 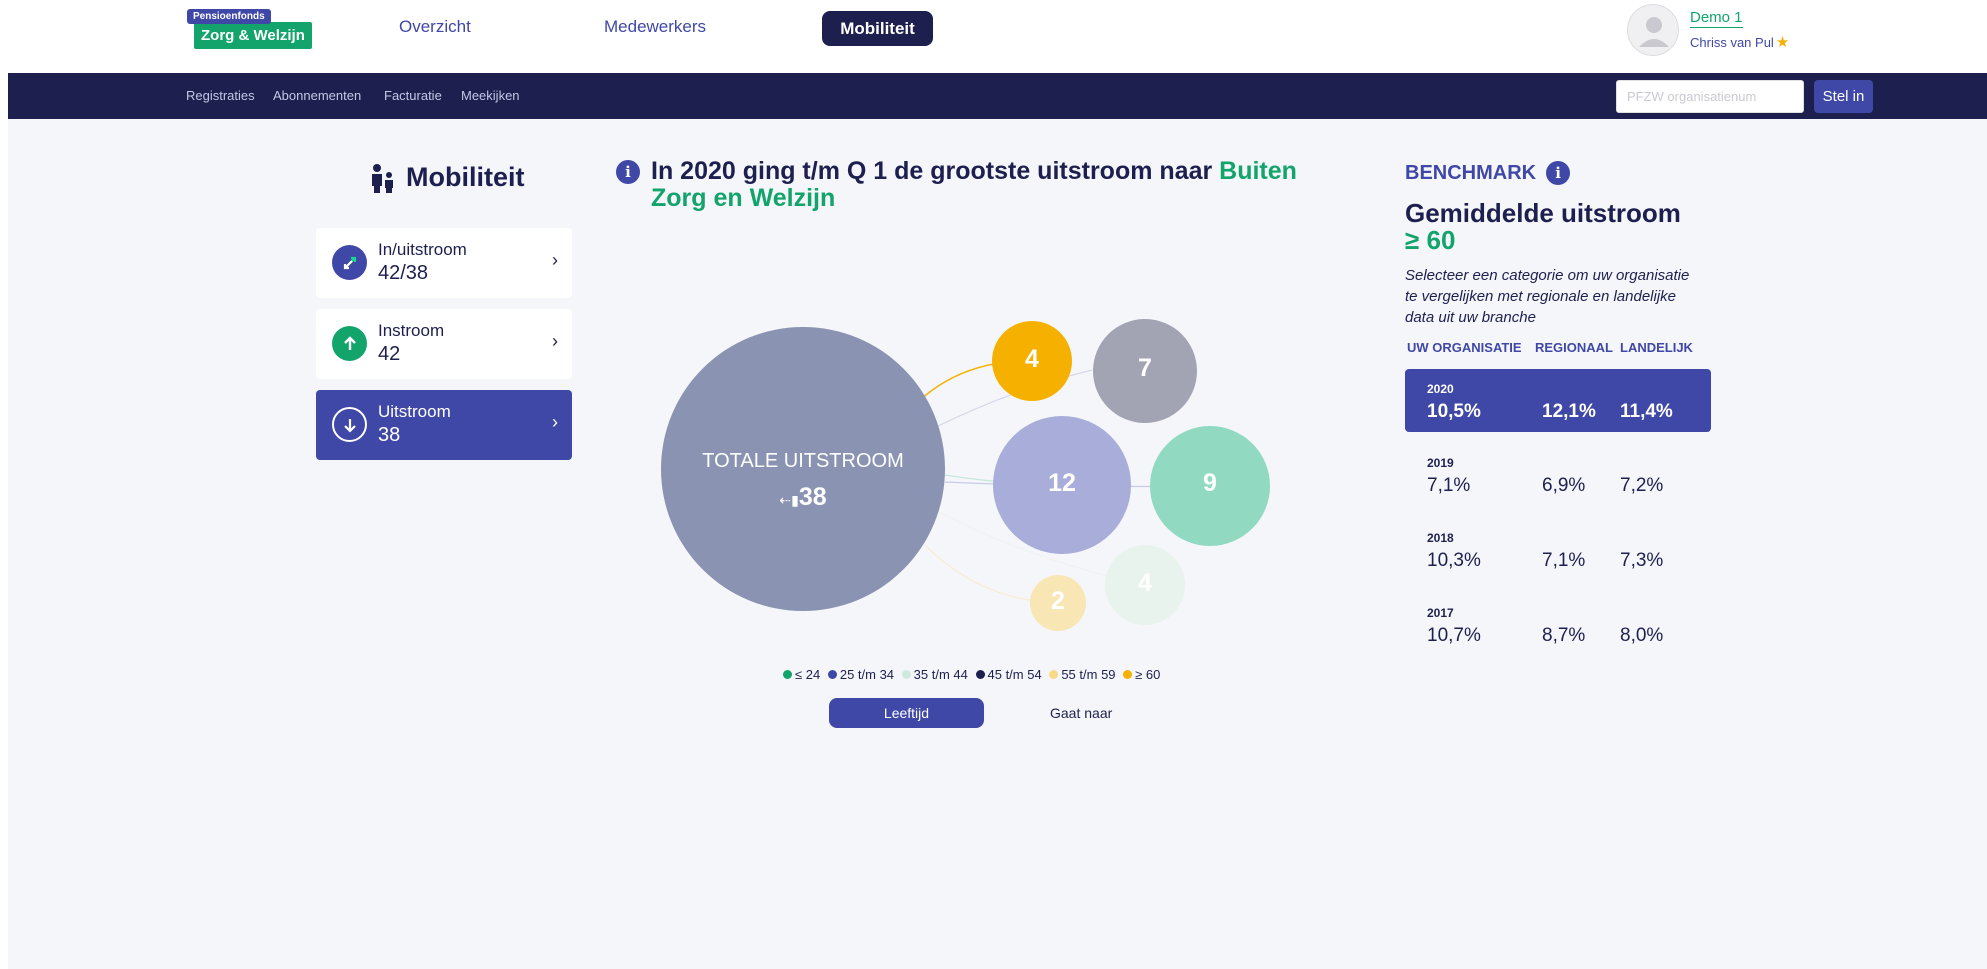 I want to click on legend-label: ≥ 60, so click(x=1148, y=674).